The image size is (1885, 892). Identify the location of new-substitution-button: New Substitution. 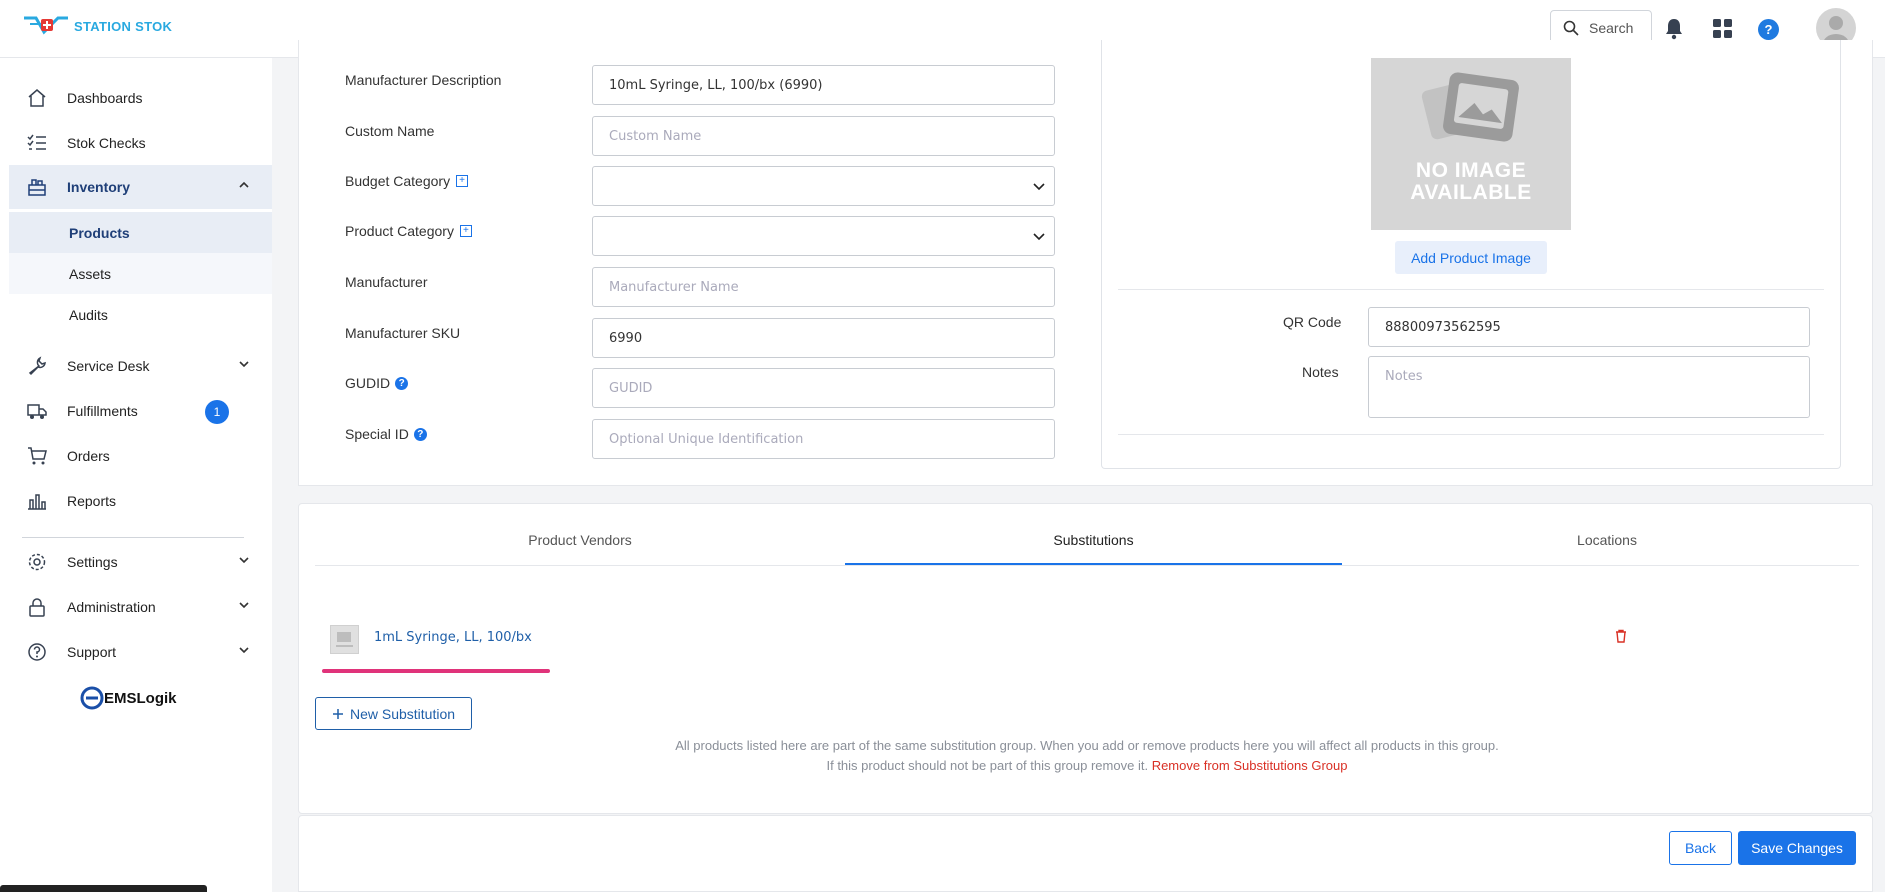
(393, 713).